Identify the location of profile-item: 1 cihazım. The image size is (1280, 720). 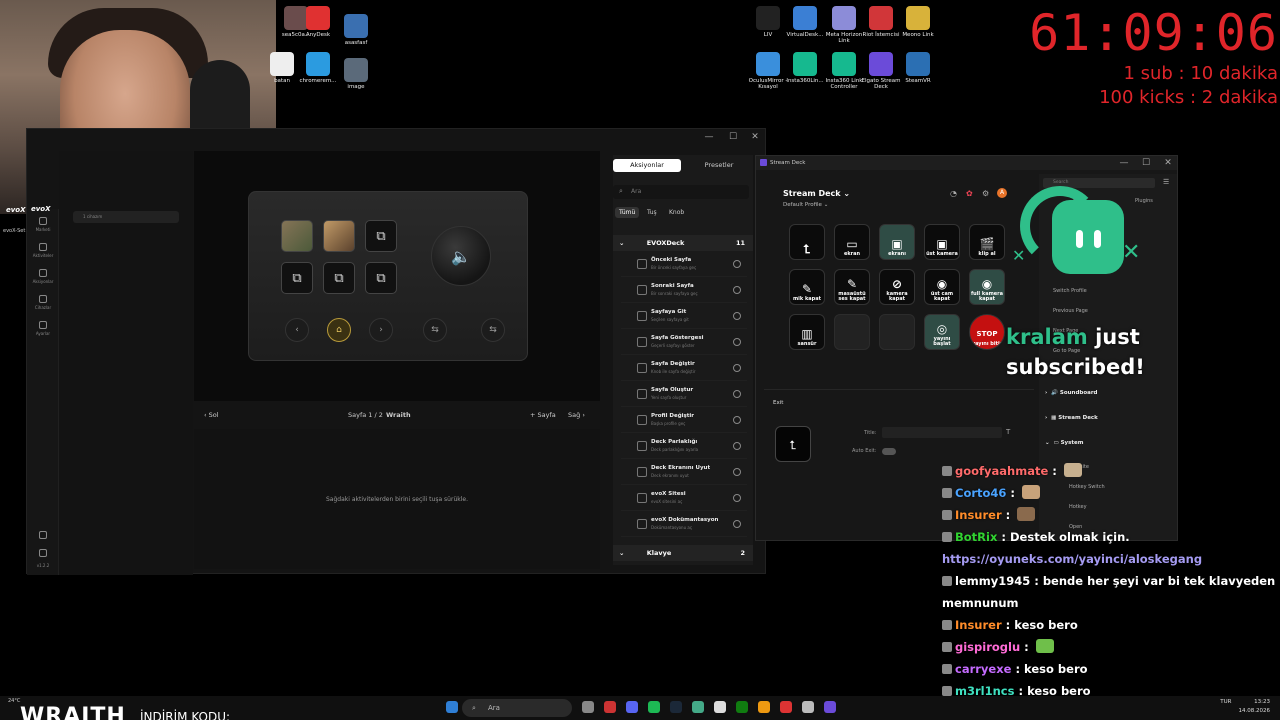
(126, 217).